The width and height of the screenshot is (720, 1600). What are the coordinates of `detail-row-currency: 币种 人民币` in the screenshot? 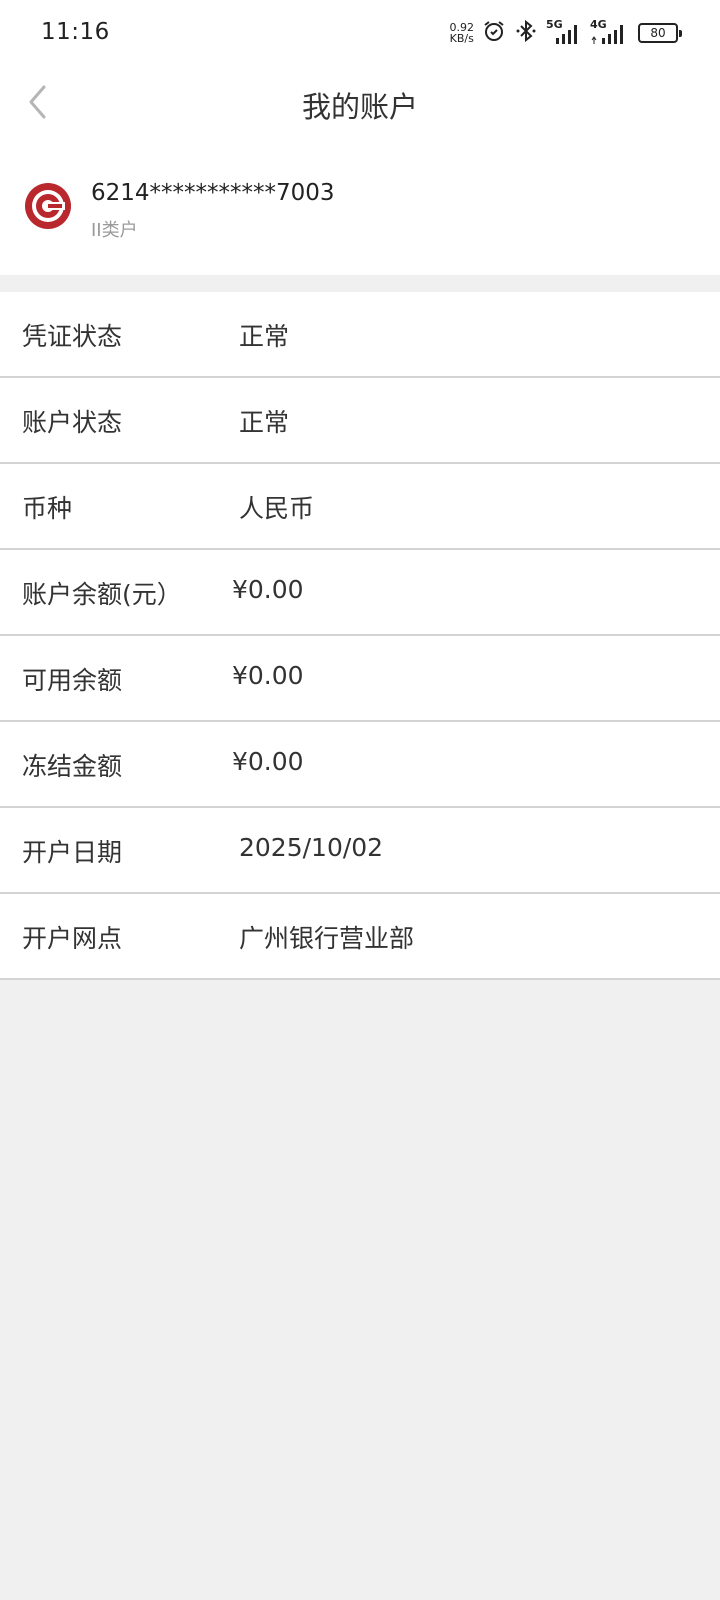 It's located at (360, 507).